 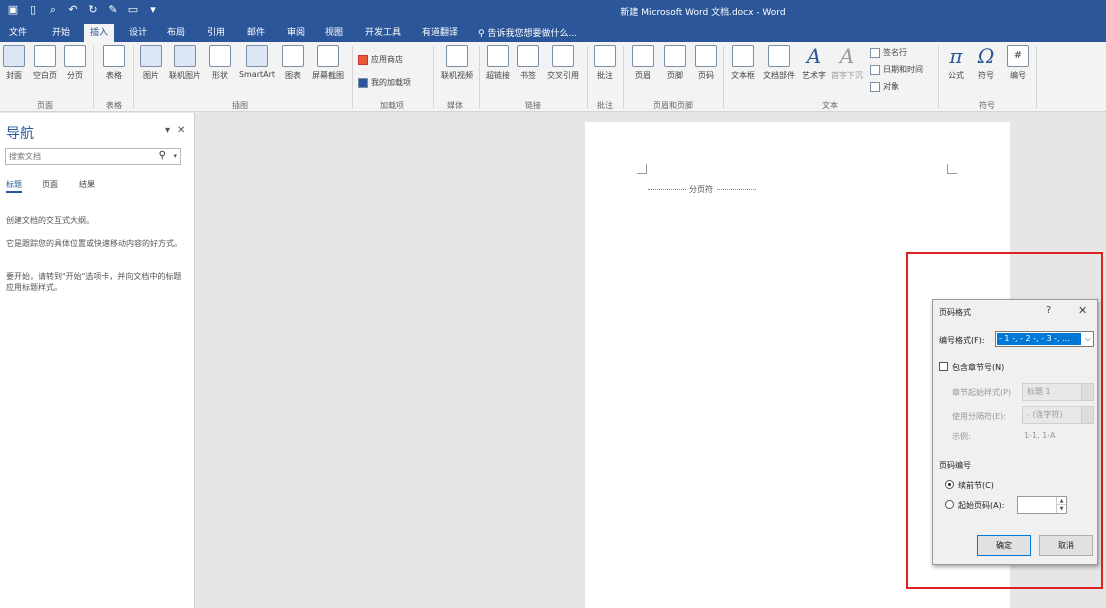 What do you see at coordinates (216, 33) in the screenshot?
I see `tab-references: 引用` at bounding box center [216, 33].